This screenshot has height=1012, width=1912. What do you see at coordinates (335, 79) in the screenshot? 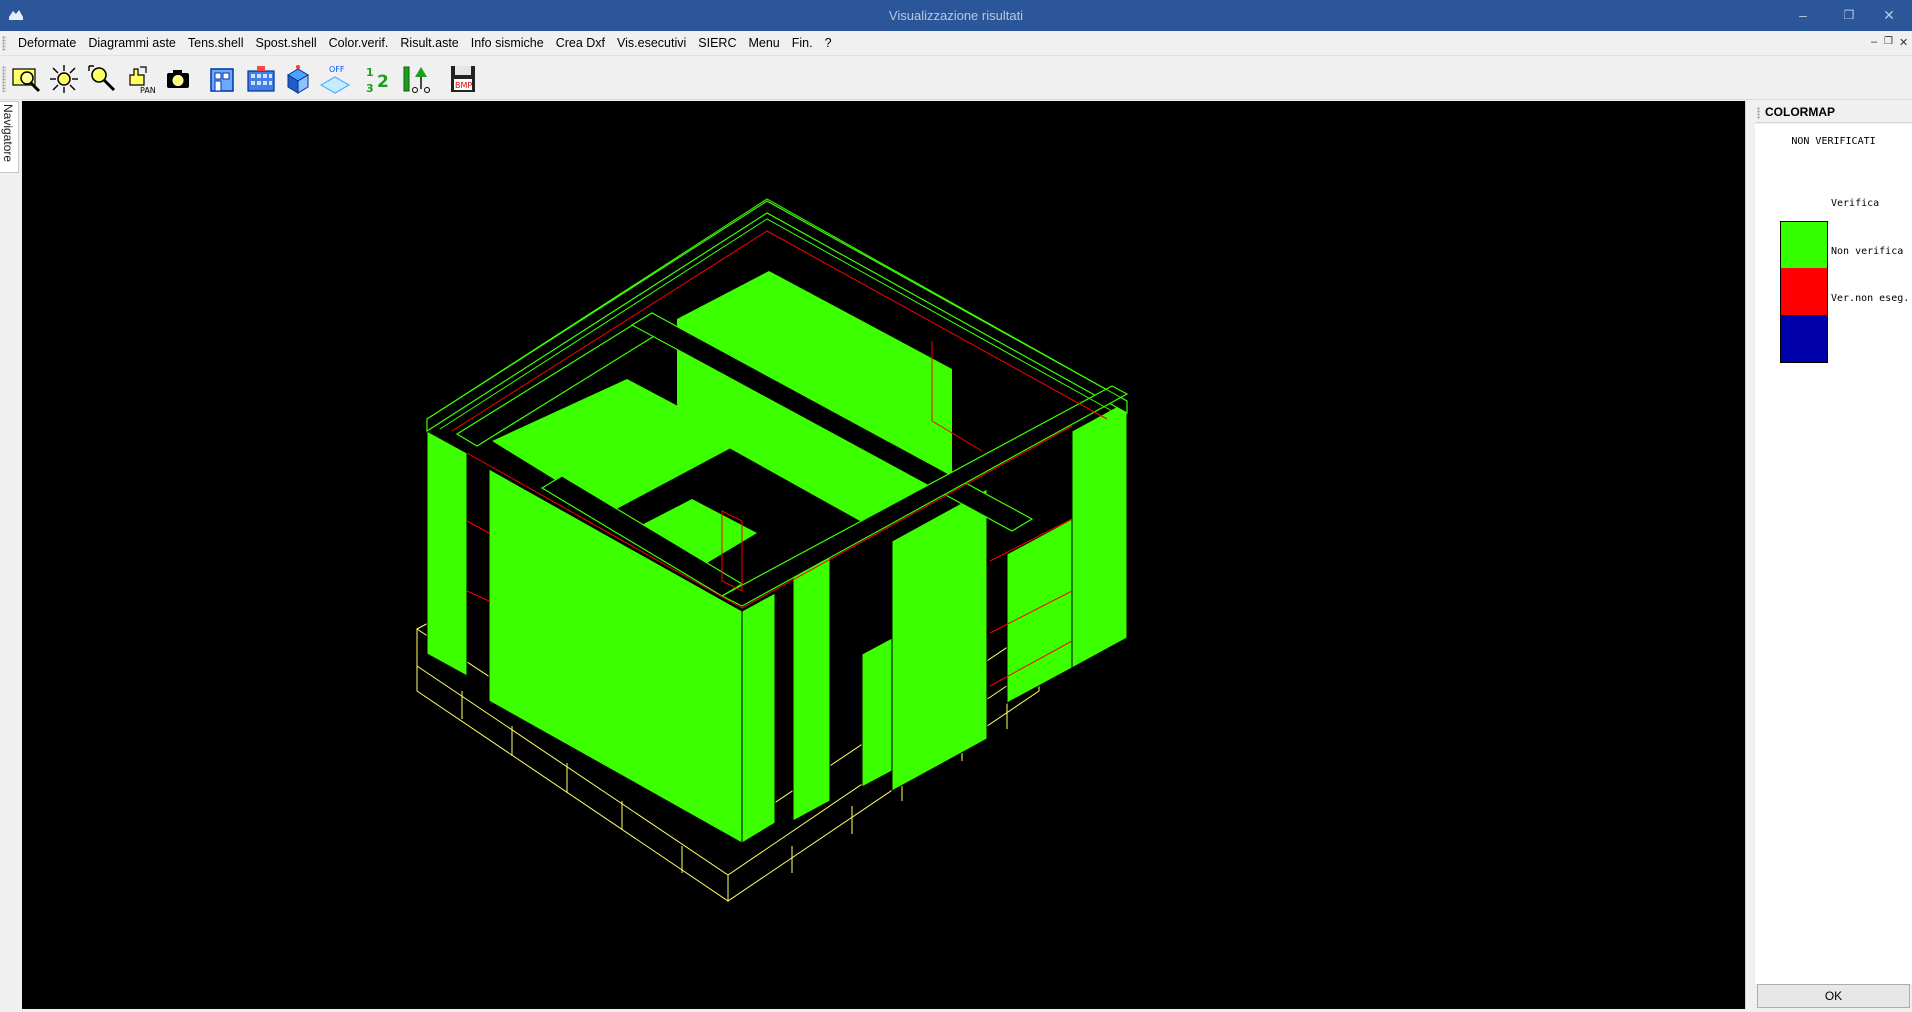
I see `off-layer-icon: OFF` at bounding box center [335, 79].